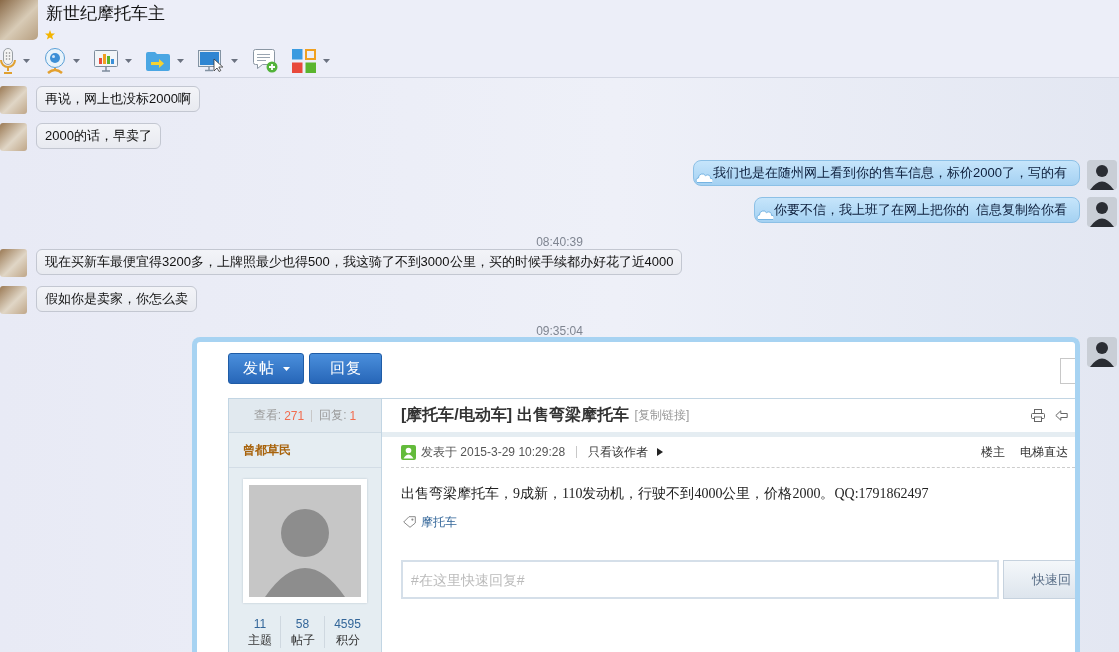  I want to click on webcam-icon, so click(55, 60).